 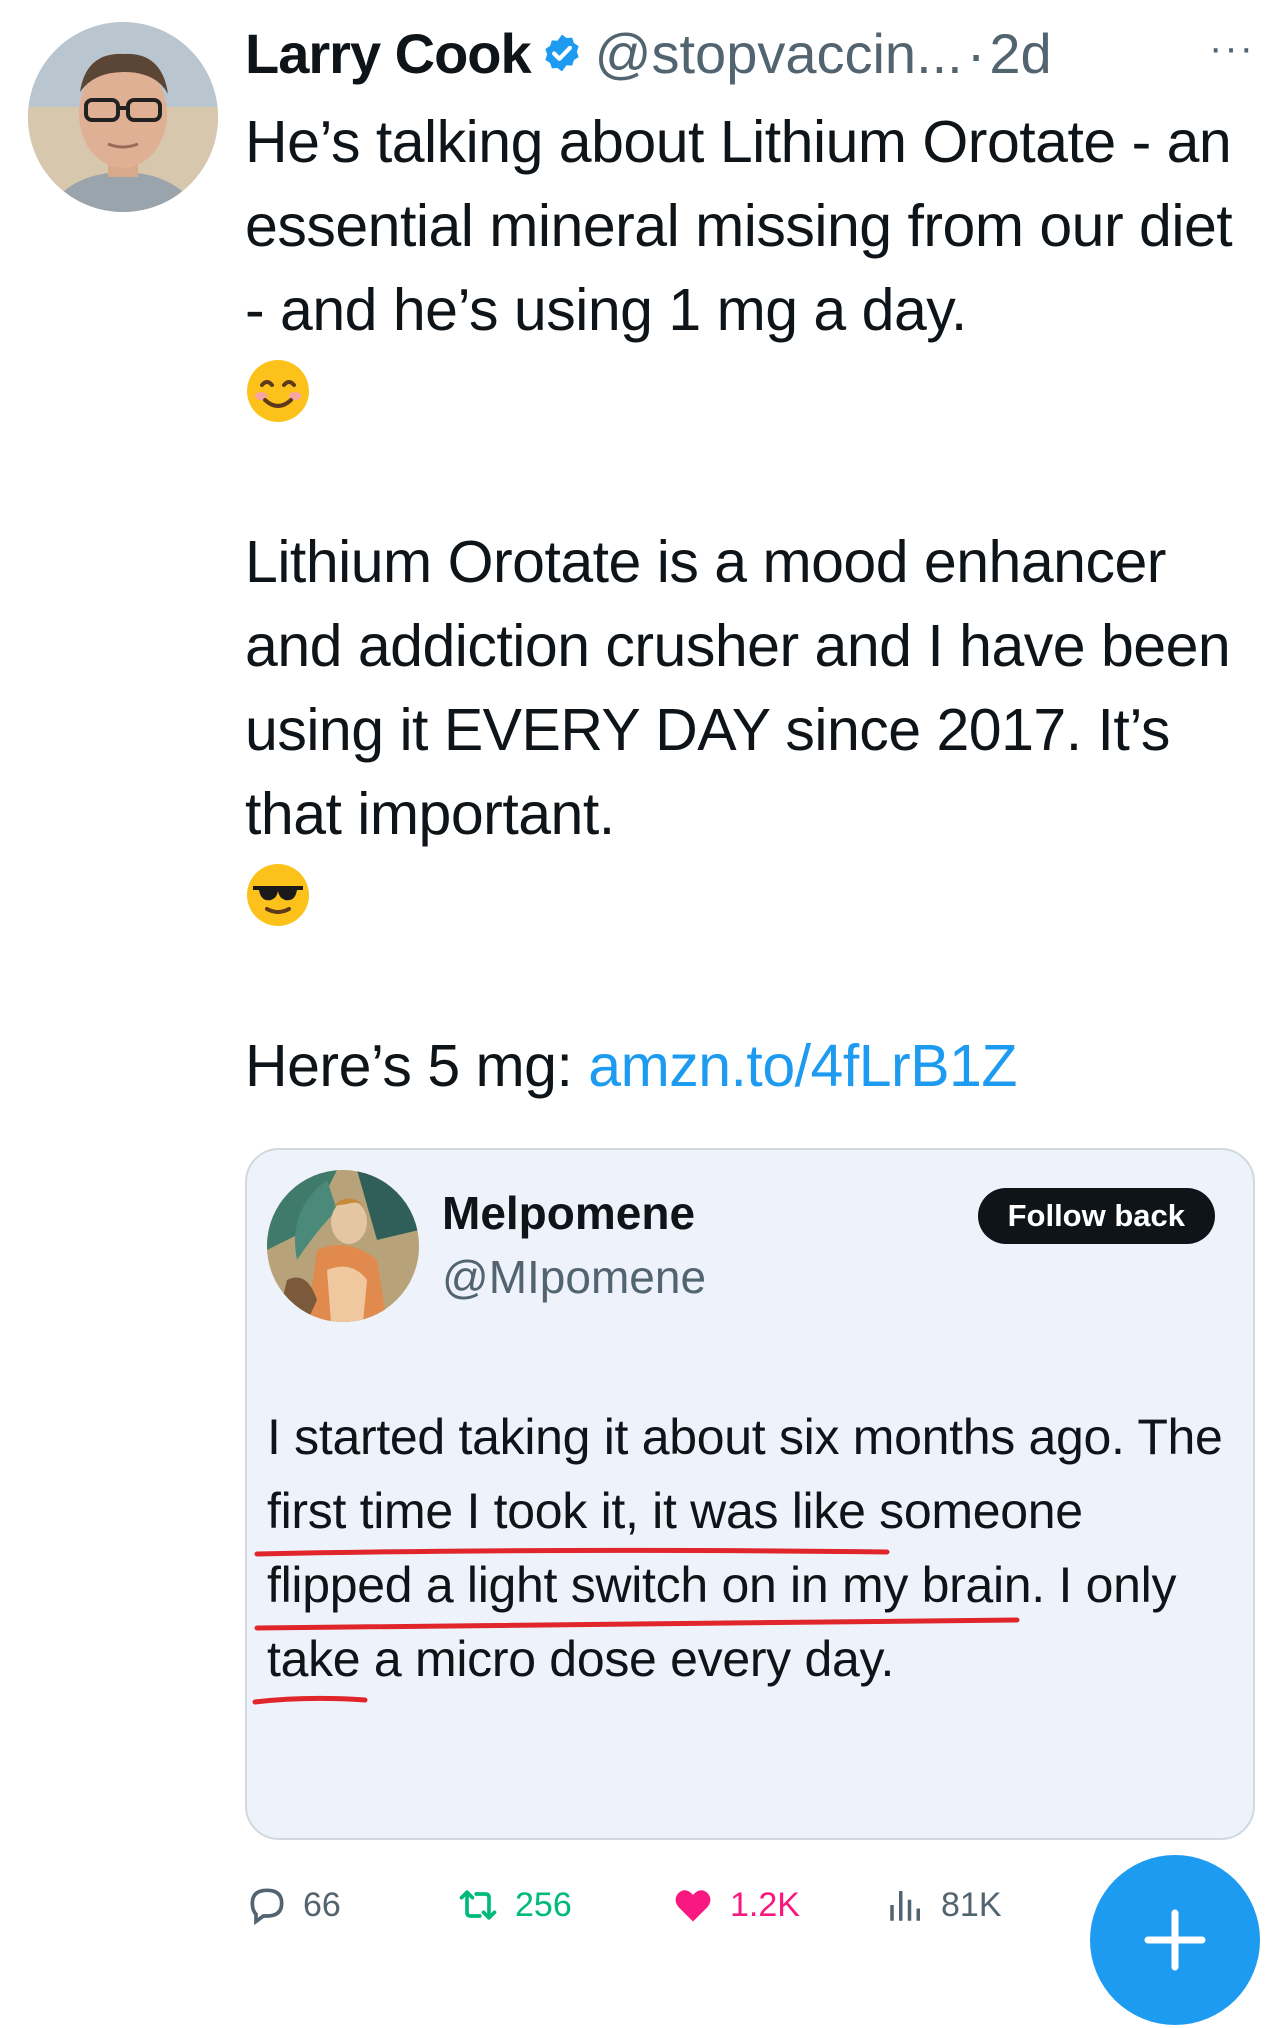 I want to click on avatar-photo, so click(x=123, y=117).